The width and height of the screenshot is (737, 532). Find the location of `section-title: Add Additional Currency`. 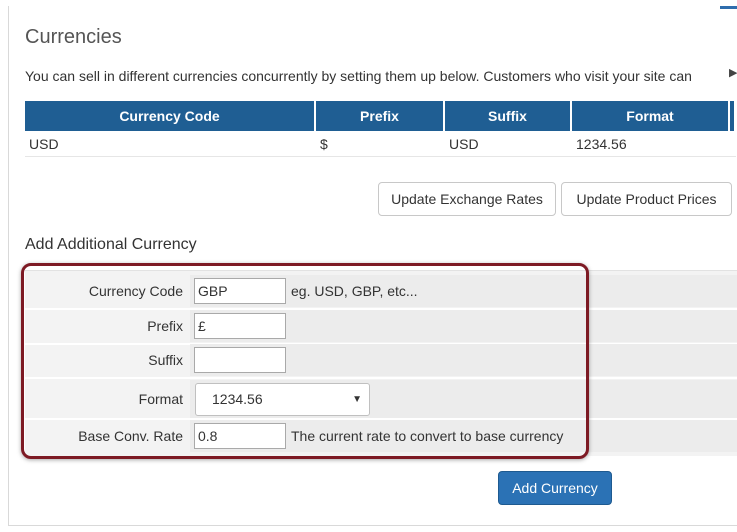

section-title: Add Additional Currency is located at coordinates (111, 244).